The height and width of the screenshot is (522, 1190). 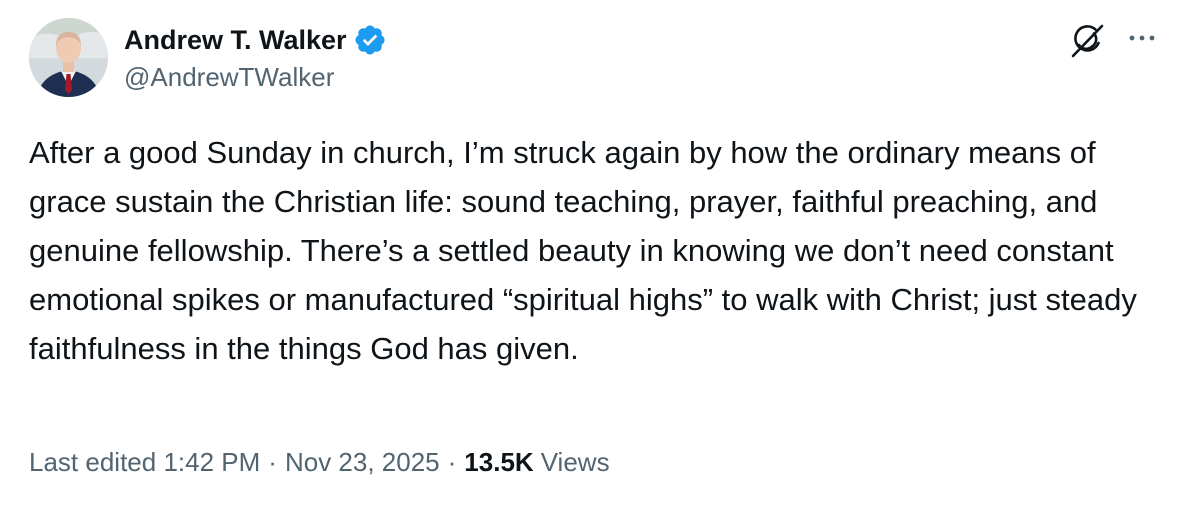 I want to click on author-handle: @AndrewTWalker, so click(x=229, y=77).